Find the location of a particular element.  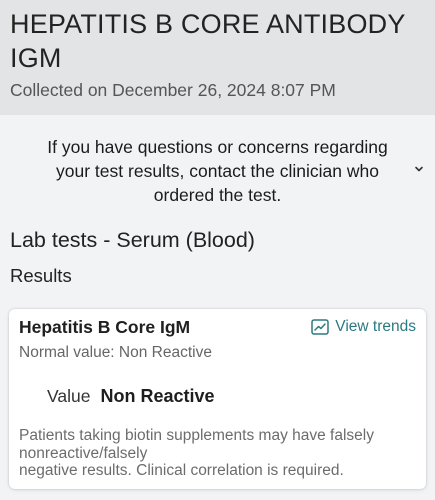

page-title-line1: HEPATITIS B CORE ANTIBODY is located at coordinates (208, 24).